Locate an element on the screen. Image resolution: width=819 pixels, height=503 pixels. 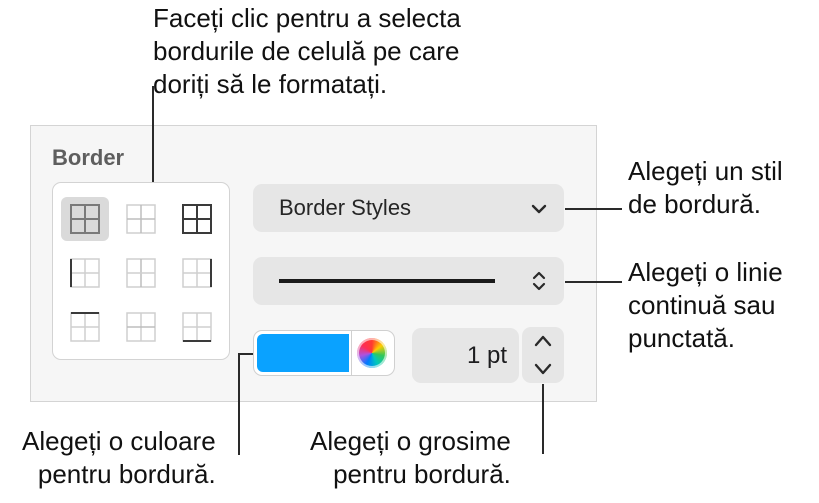
border-styles-popup: Border Styles is located at coordinates (408, 208).